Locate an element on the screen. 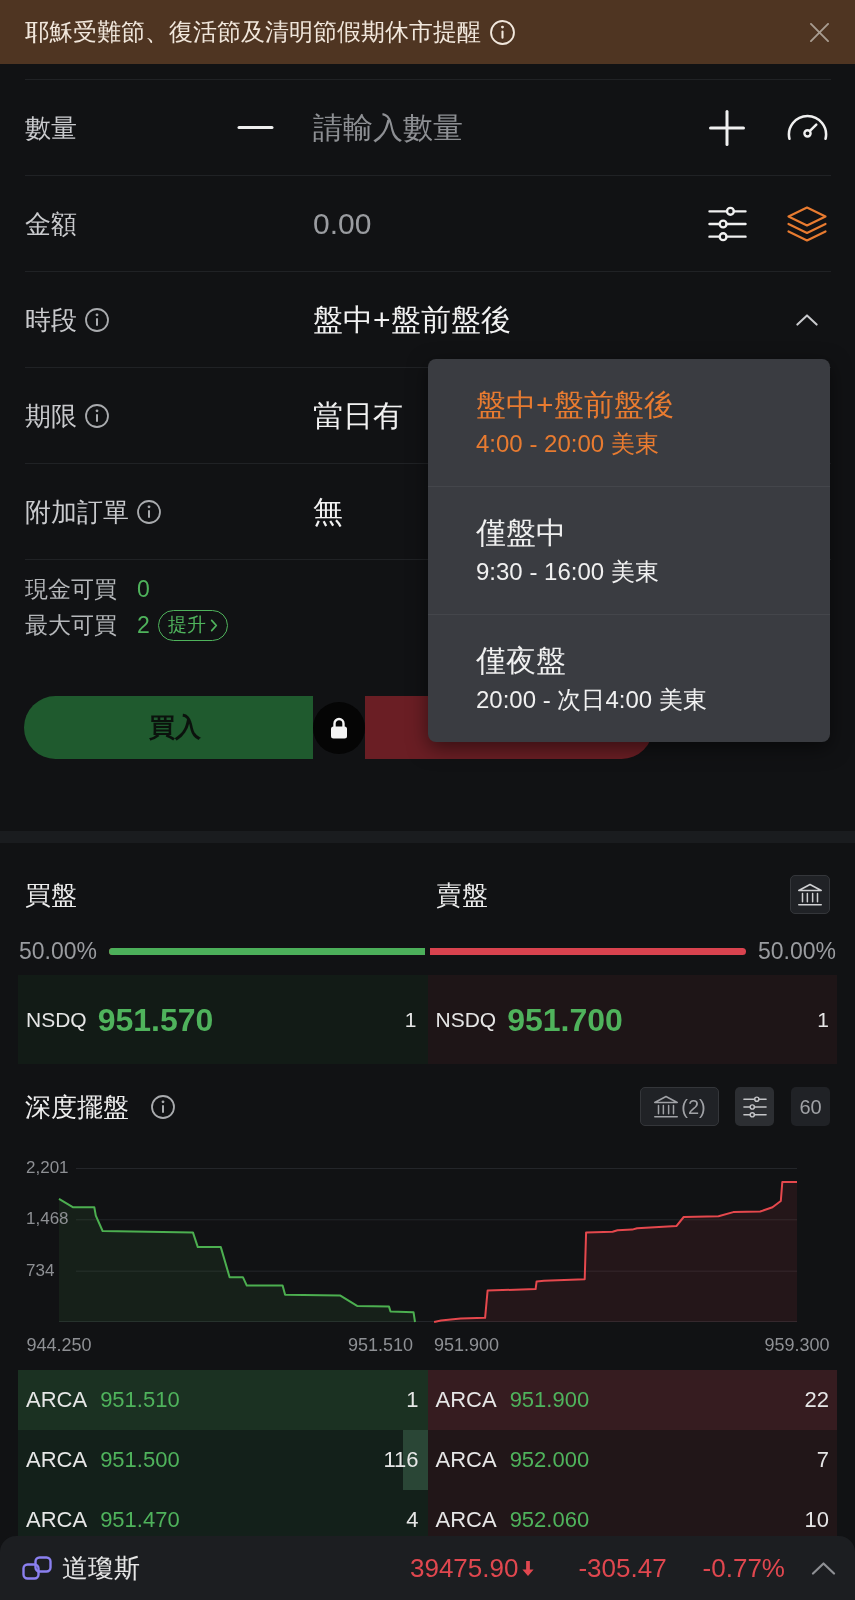  depth-title: 深度擺盤 is located at coordinates (77, 1106).